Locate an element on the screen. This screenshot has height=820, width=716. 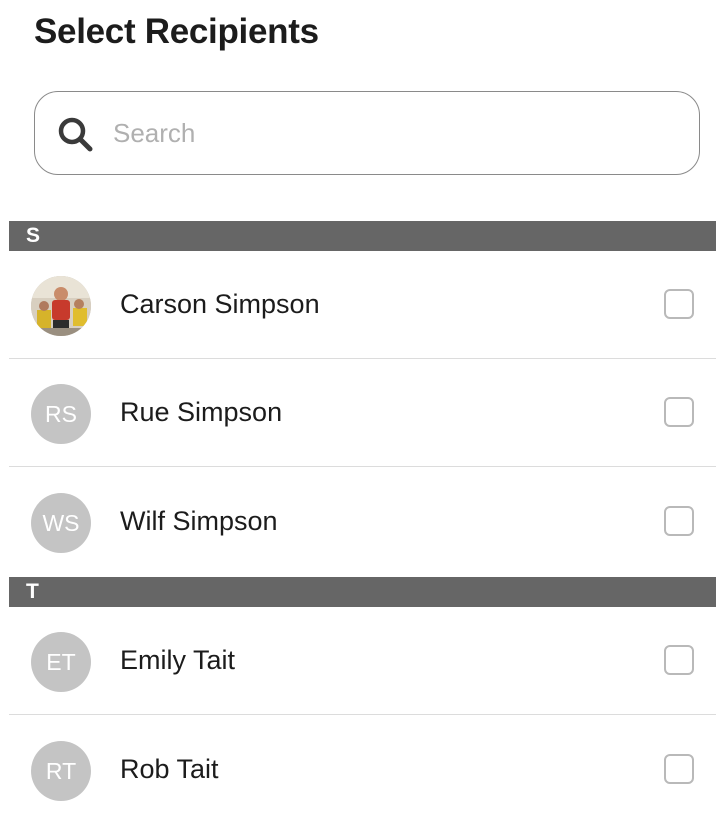
avatar-initials: ET is located at coordinates (61, 662).